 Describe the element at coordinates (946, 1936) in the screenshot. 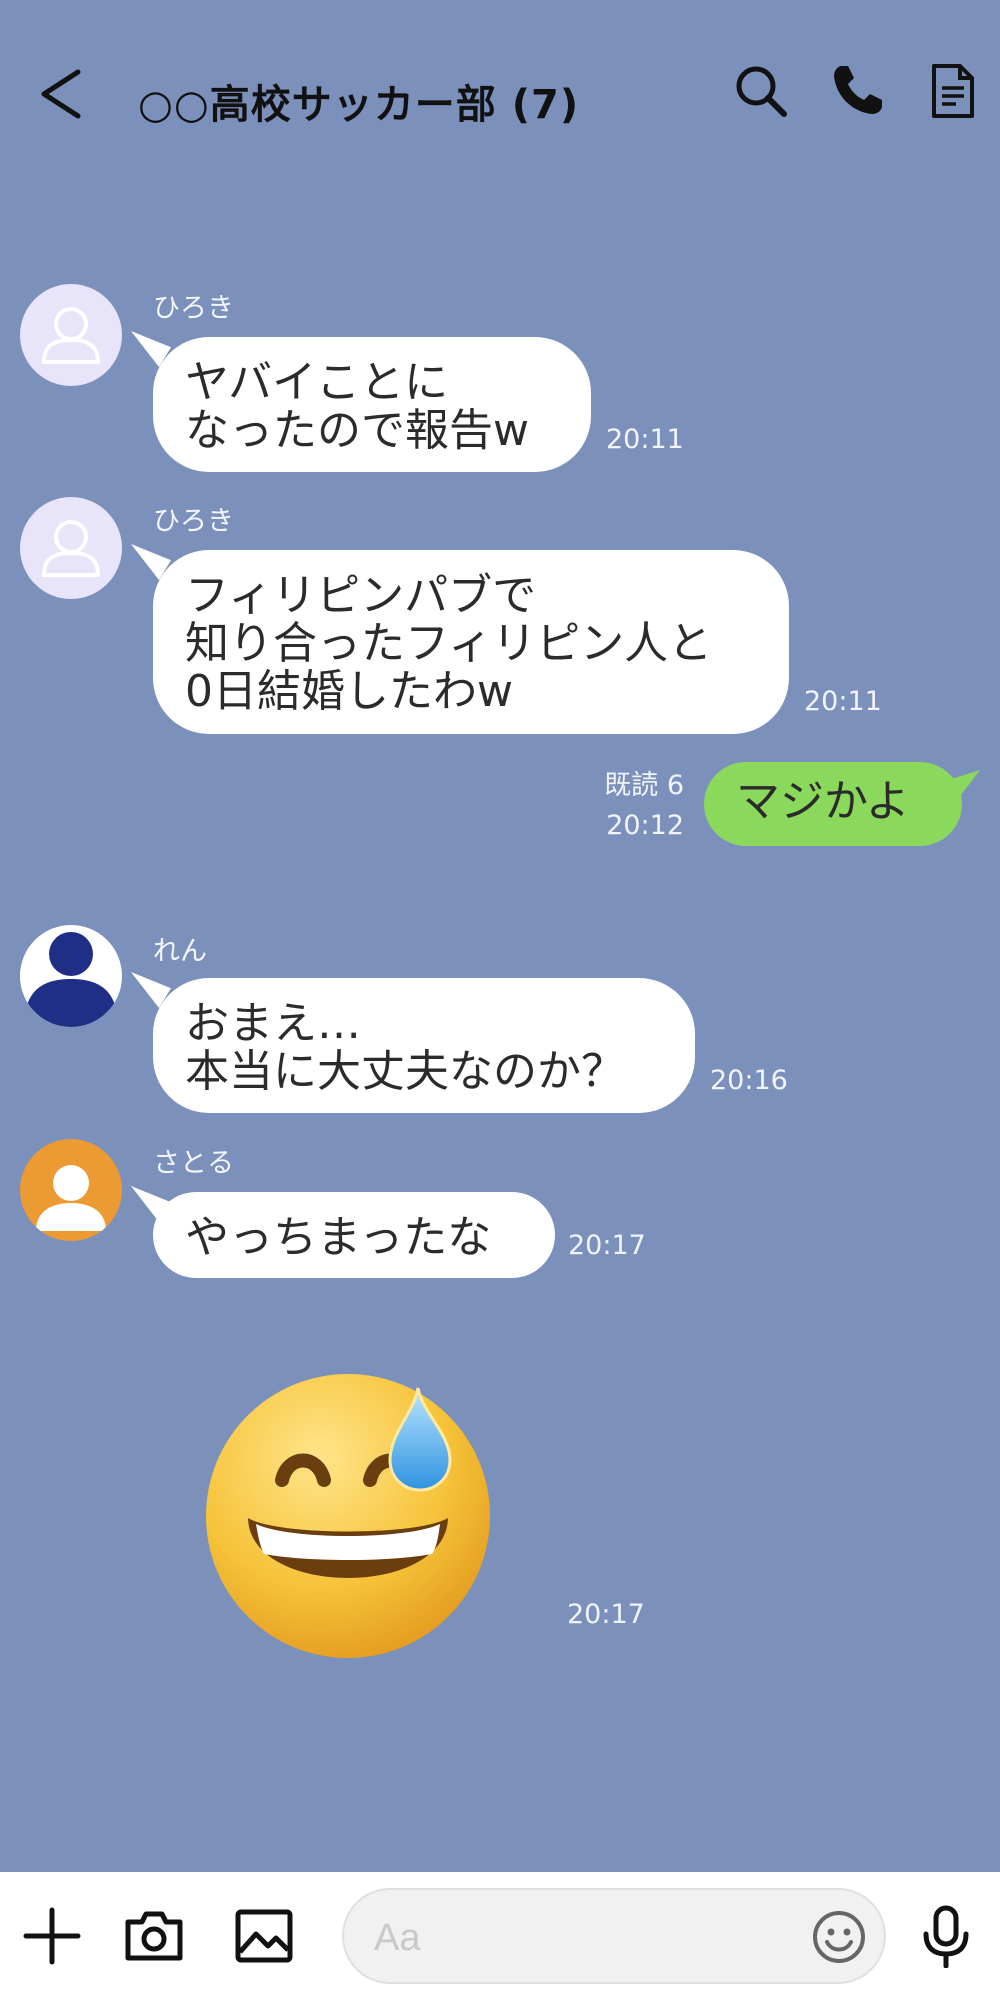

I see `microphone-icon` at that location.